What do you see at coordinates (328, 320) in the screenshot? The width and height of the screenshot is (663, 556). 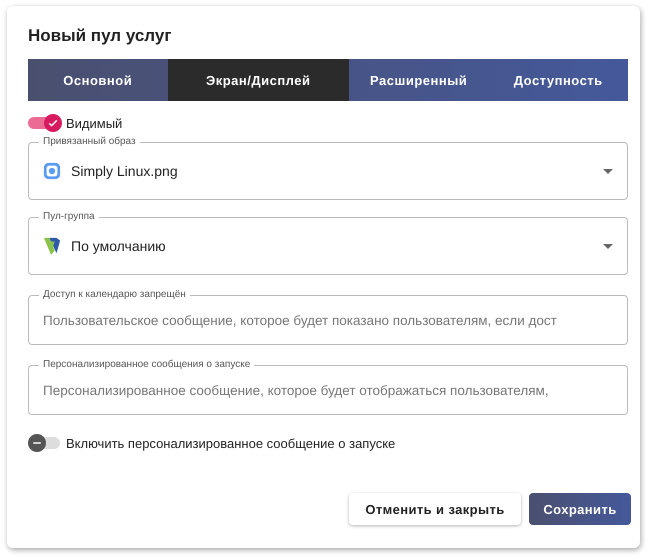 I see `input-field: Пользовательское сообщение, которое будет показано пользователям, если дост` at bounding box center [328, 320].